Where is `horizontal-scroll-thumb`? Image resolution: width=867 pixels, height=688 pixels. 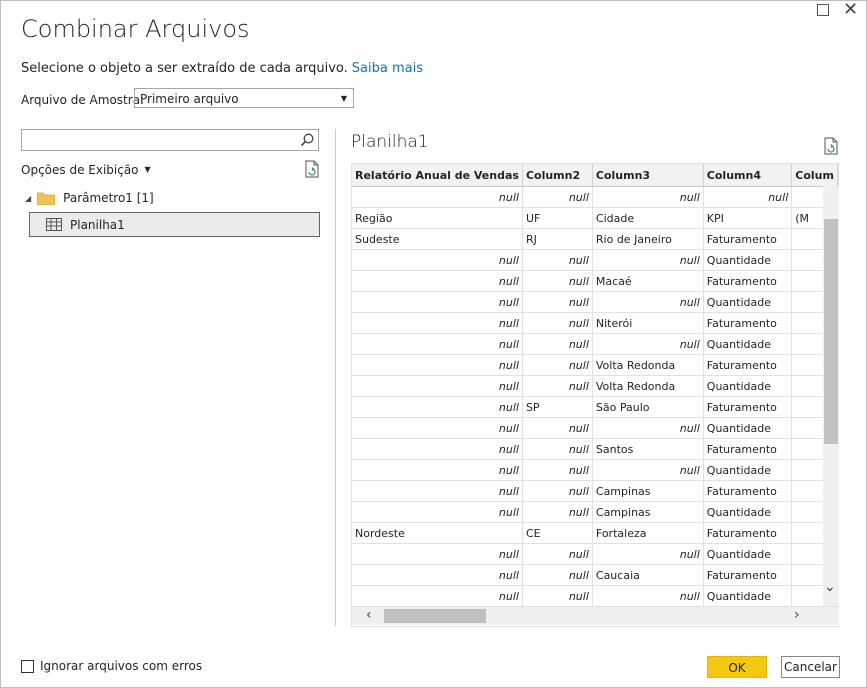 horizontal-scroll-thumb is located at coordinates (435, 616).